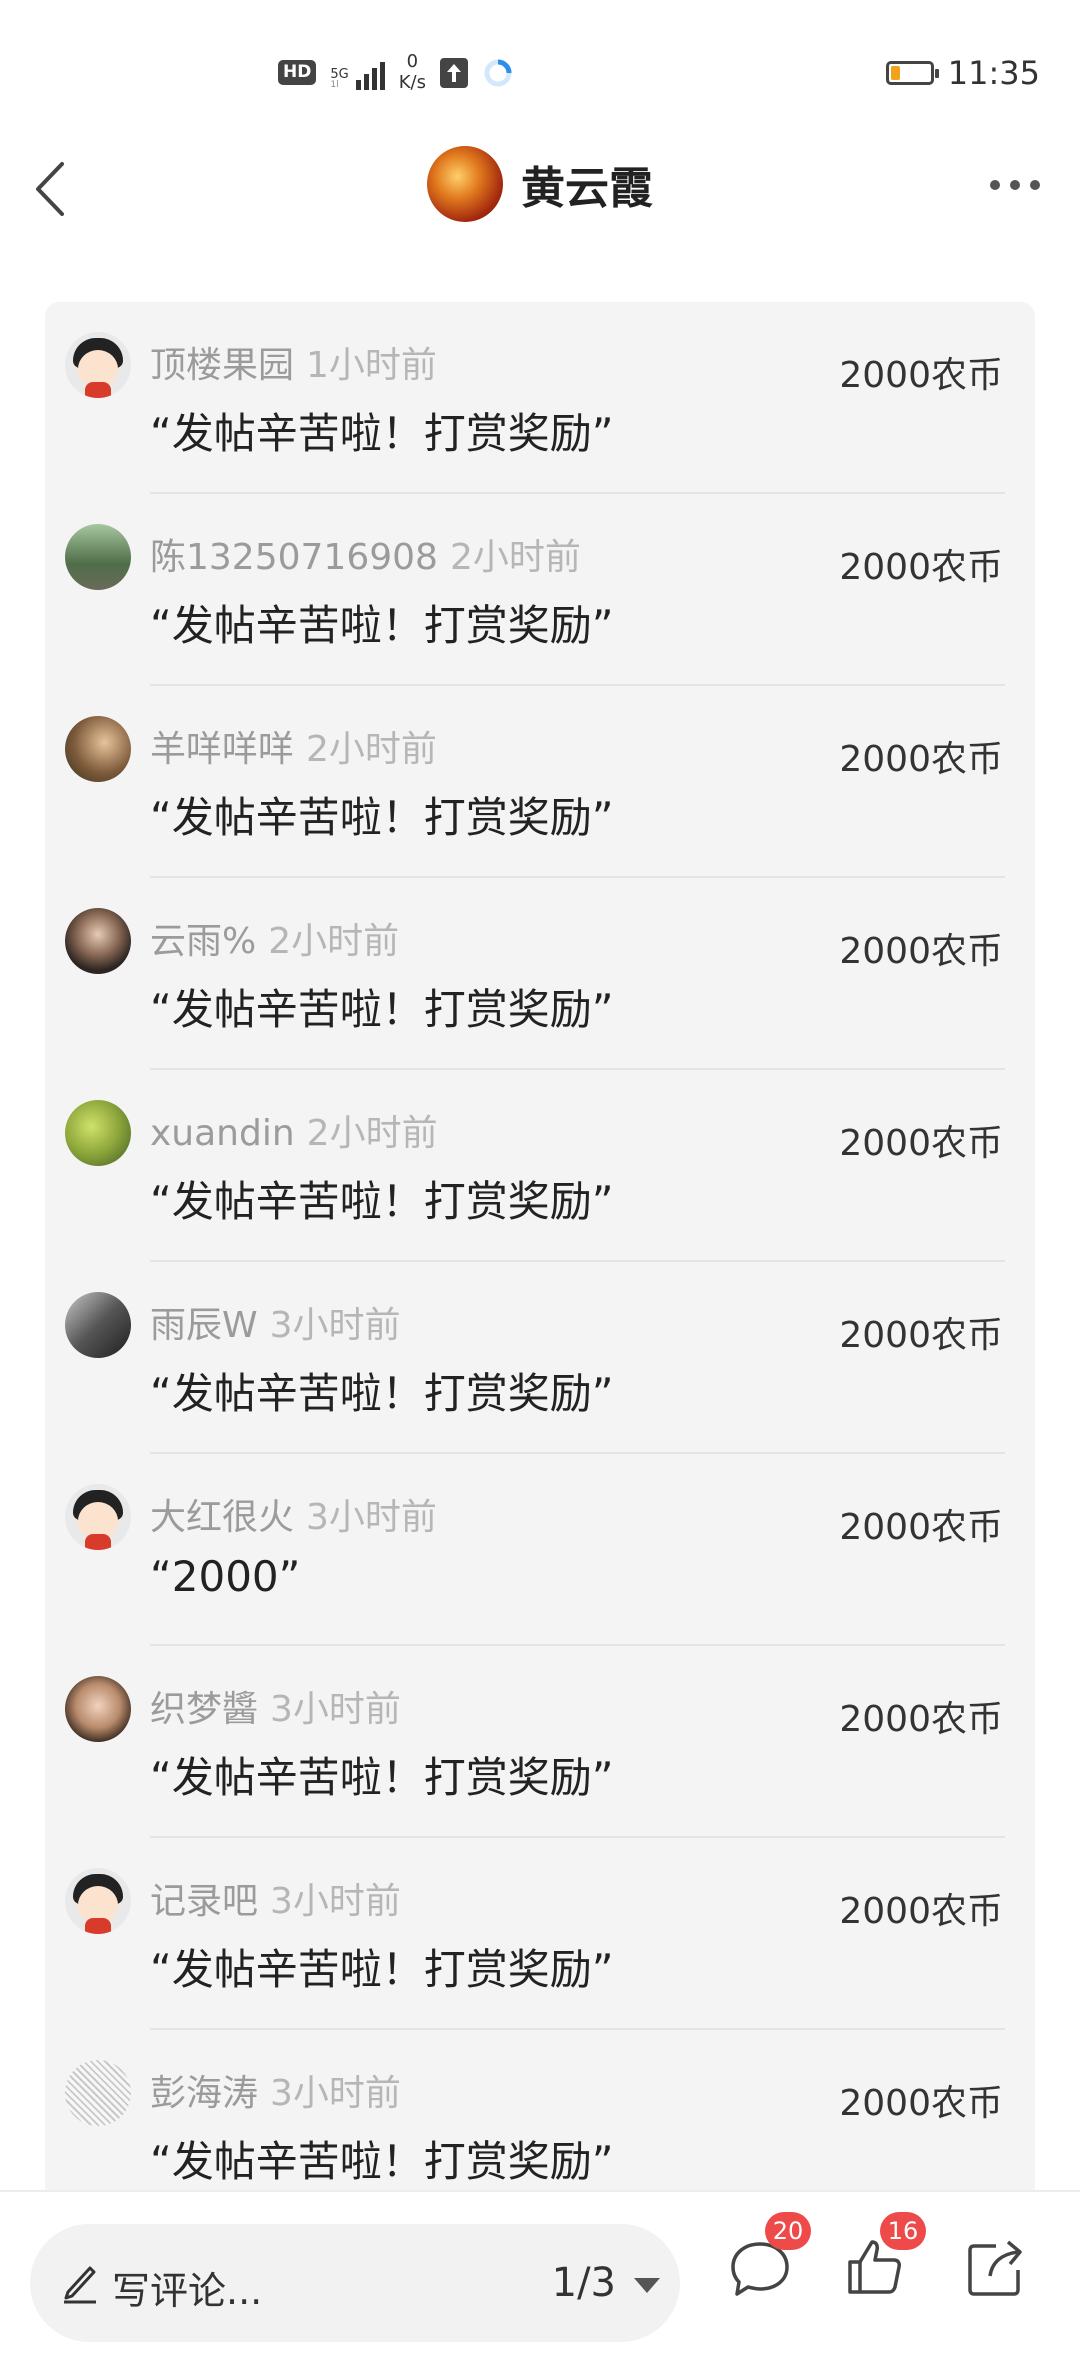  Describe the element at coordinates (204, 1901) in the screenshot. I see `user-name: 记录吧` at that location.